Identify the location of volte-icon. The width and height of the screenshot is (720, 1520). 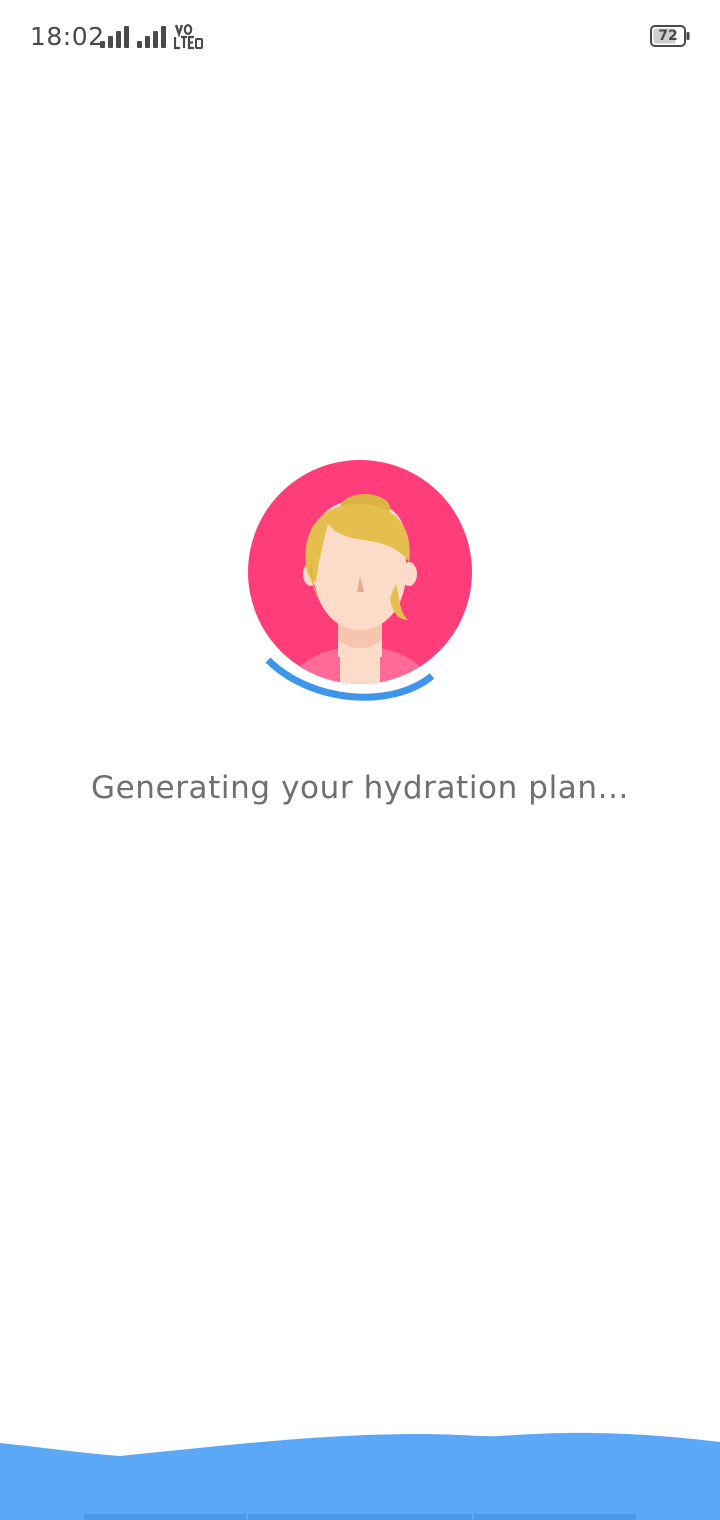
(189, 37).